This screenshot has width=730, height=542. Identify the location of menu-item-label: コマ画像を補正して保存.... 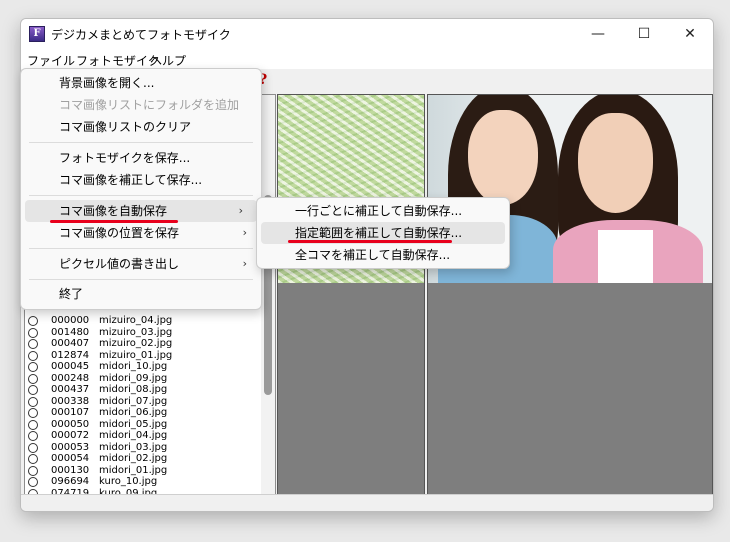
(131, 180).